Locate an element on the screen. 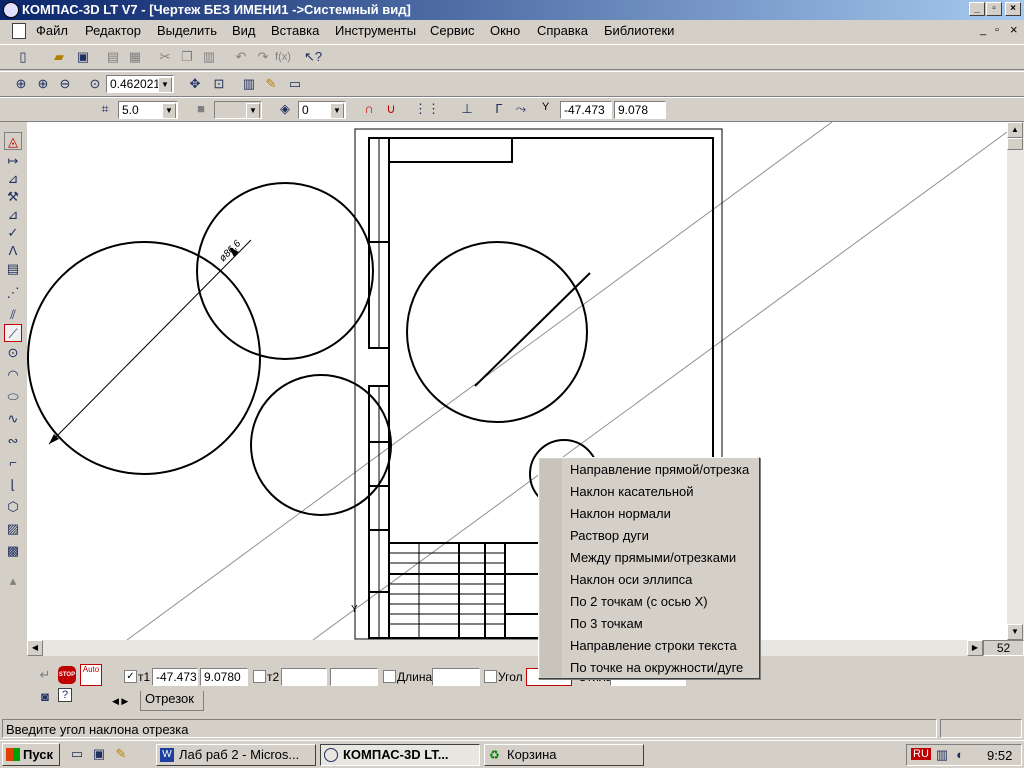 The height and width of the screenshot is (768, 1024). paste-icon: ▥ is located at coordinates (209, 57).